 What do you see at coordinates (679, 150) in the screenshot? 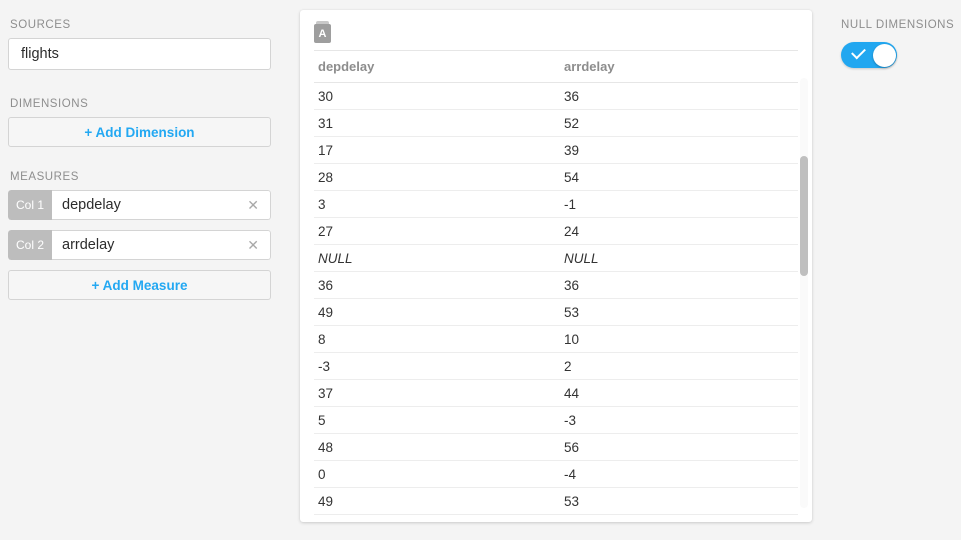
I see `table-cell: 39` at bounding box center [679, 150].